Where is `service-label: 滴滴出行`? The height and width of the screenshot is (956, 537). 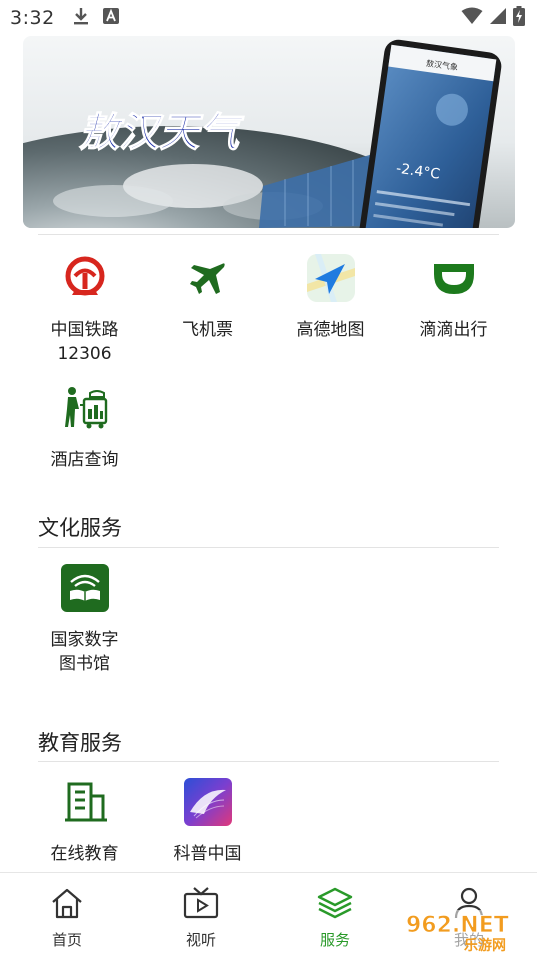 service-label: 滴滴出行 is located at coordinates (453, 330).